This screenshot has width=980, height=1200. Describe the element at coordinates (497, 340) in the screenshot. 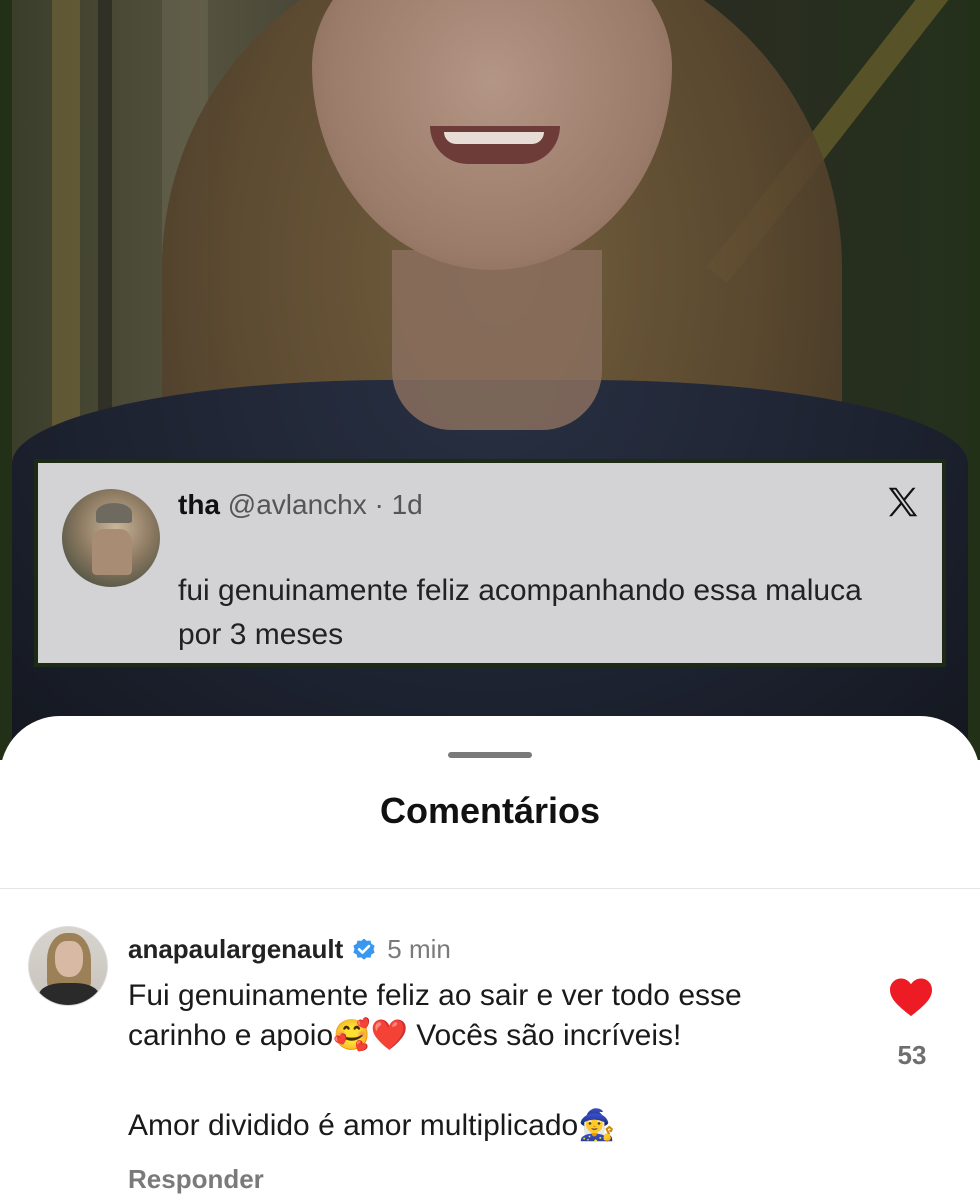

I see `photo-neck` at that location.